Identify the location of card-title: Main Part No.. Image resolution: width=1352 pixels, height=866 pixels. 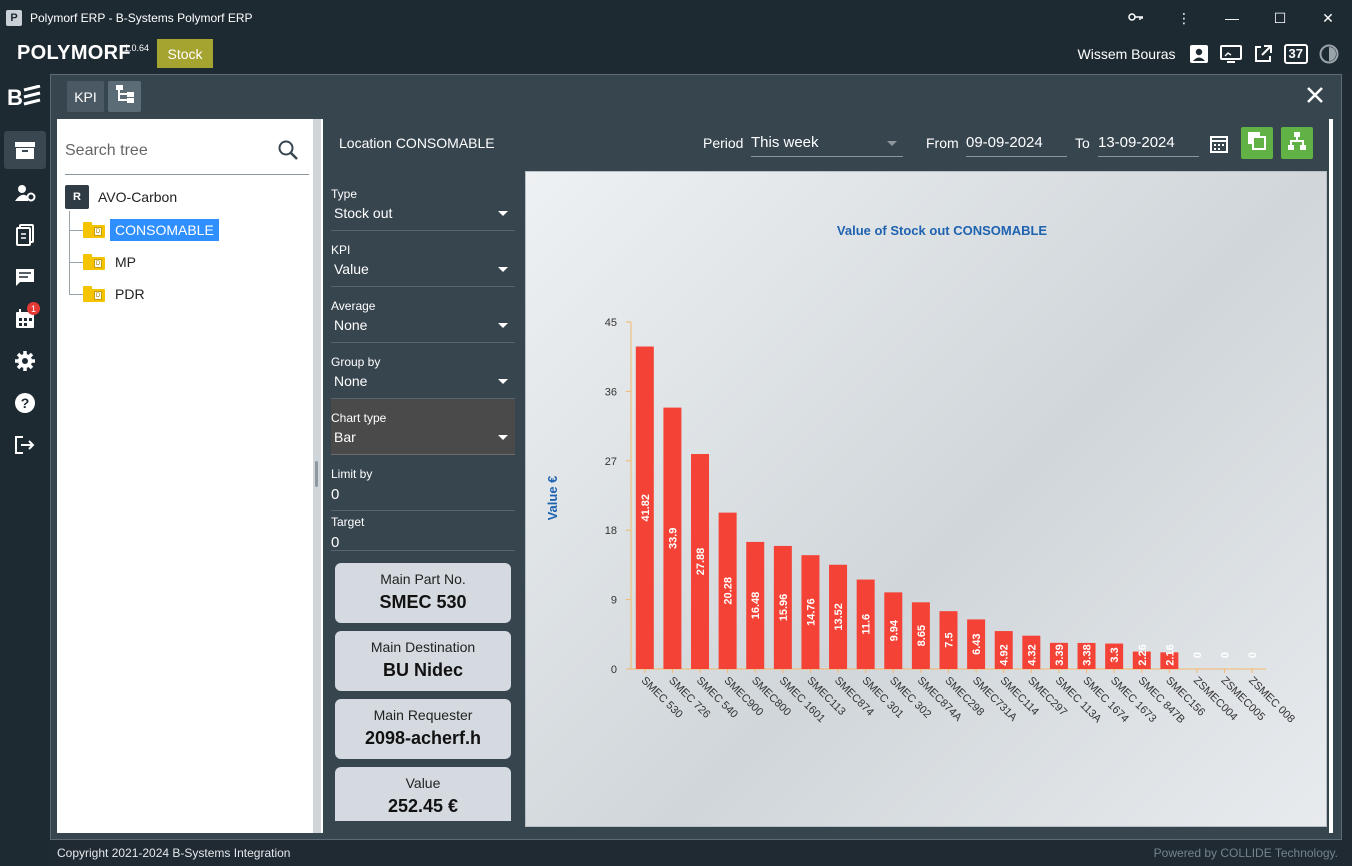
(423, 579).